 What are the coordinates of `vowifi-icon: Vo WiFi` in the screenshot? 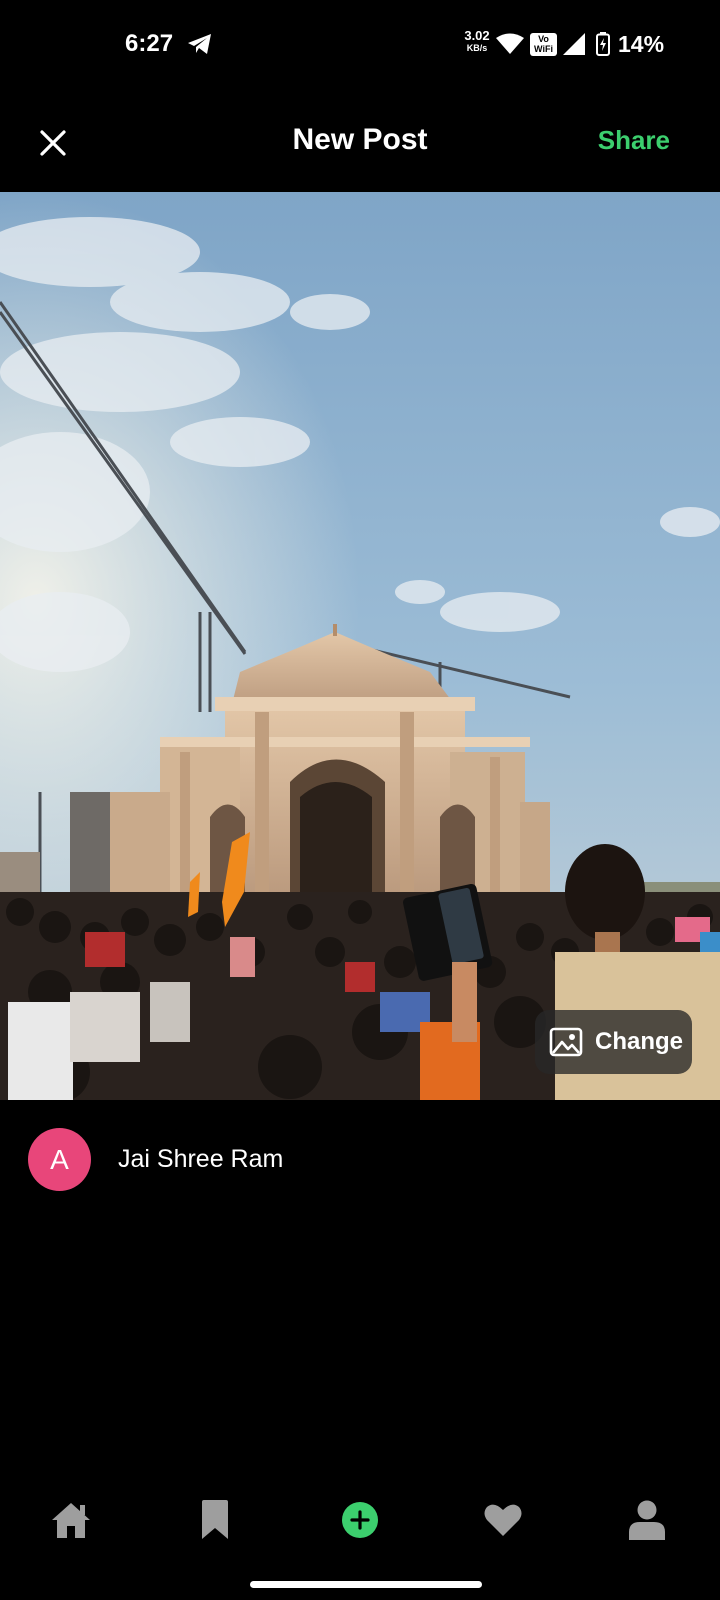 It's located at (543, 44).